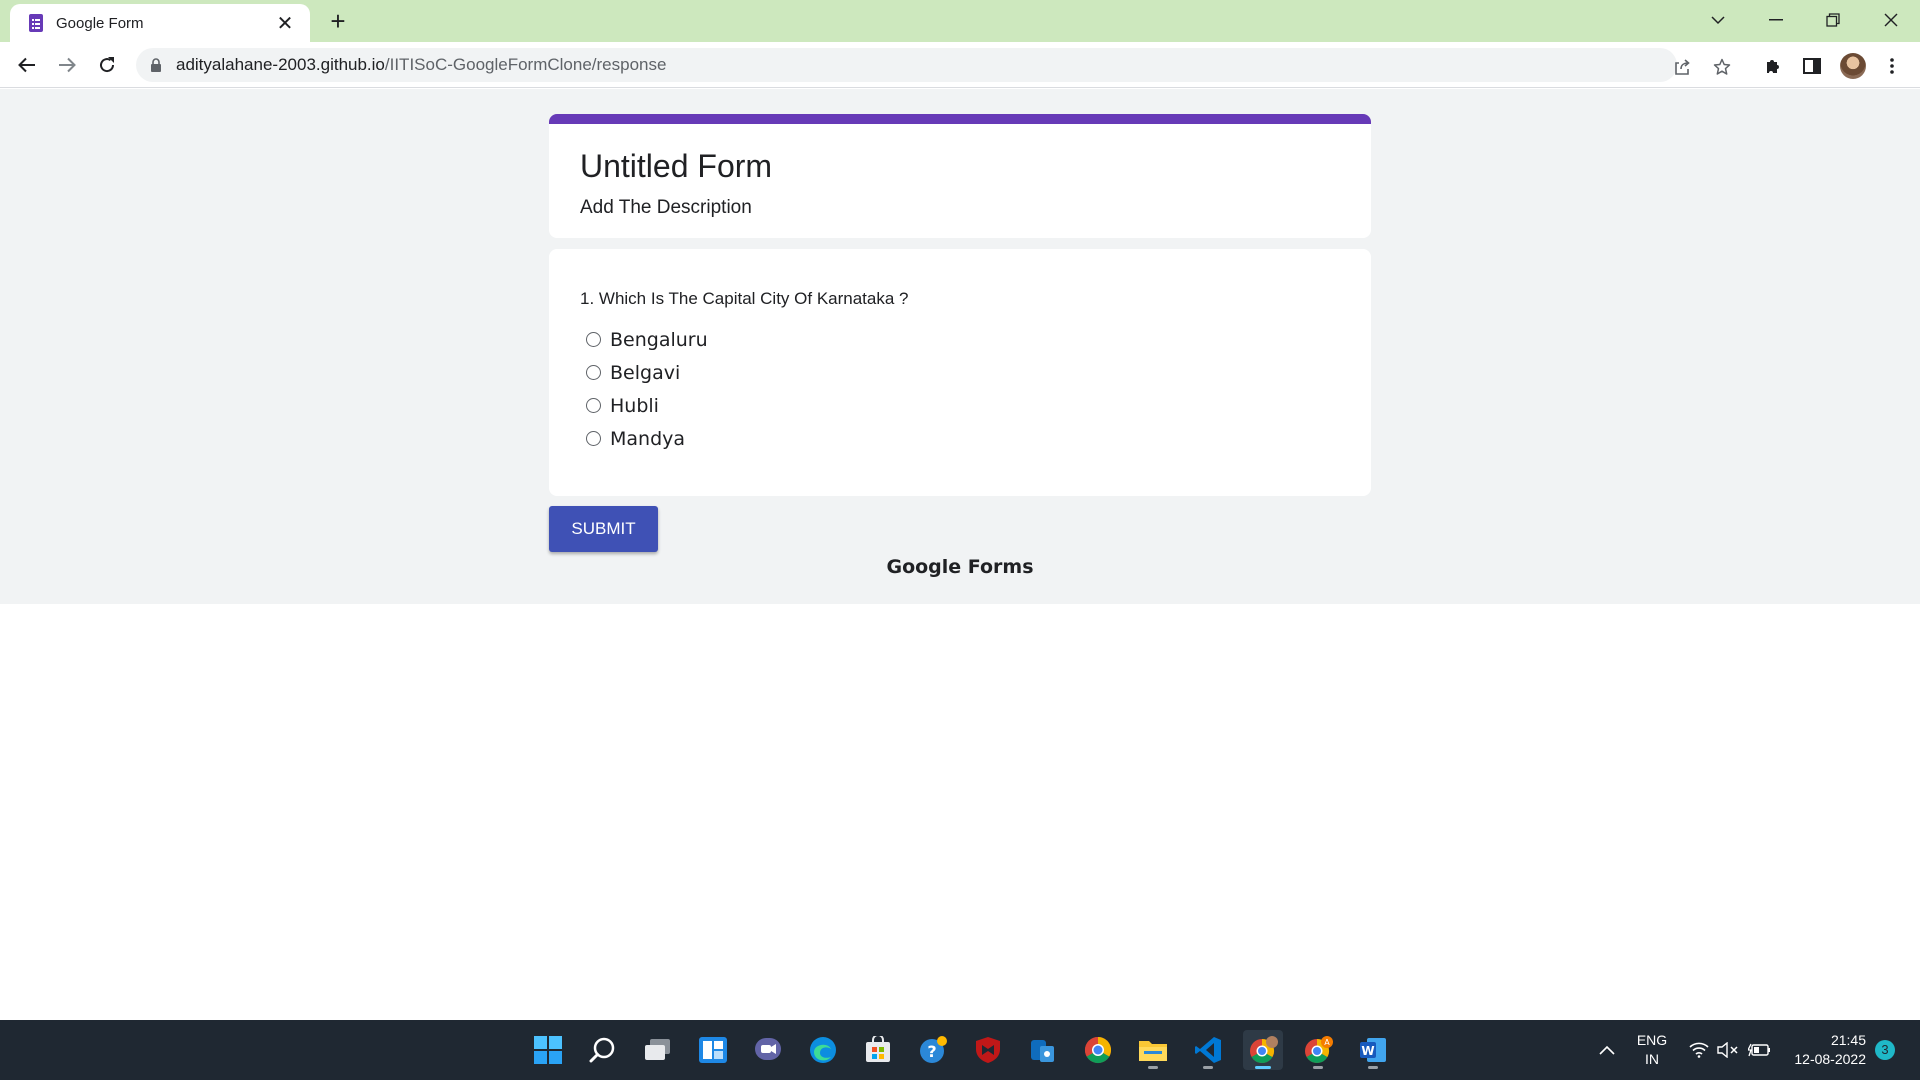 This screenshot has height=1080, width=1920. I want to click on form-header-card: Untitled Form Add The Description, so click(960, 176).